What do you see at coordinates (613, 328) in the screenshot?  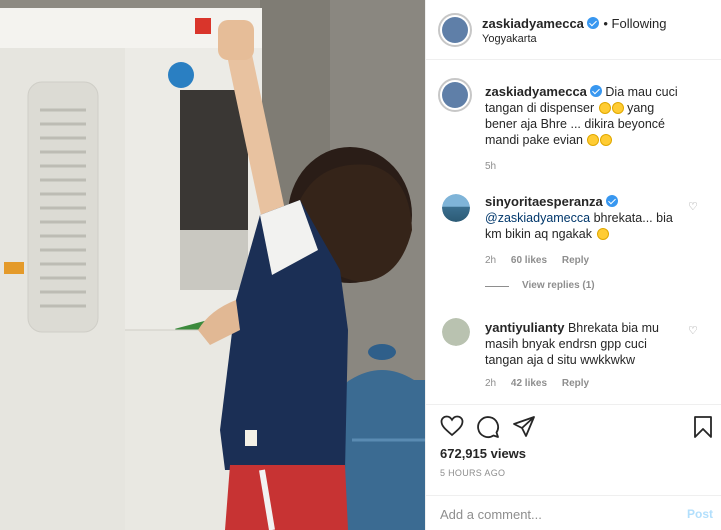 I see `comment-text-line1: Bhrekata bia mu` at bounding box center [613, 328].